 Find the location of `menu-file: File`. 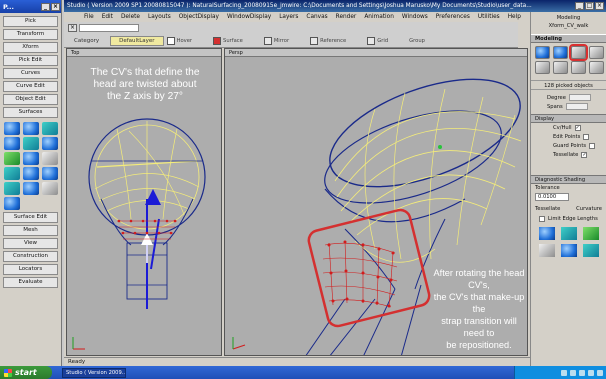

menu-file: File is located at coordinates (89, 17).